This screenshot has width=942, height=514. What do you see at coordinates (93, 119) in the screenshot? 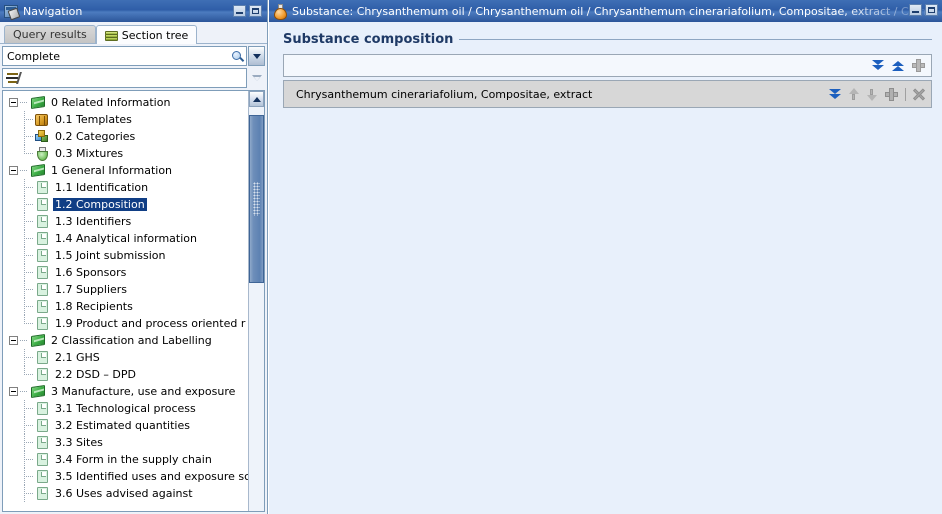
I see `tree-item-label: 0.1 Templates` at bounding box center [93, 119].